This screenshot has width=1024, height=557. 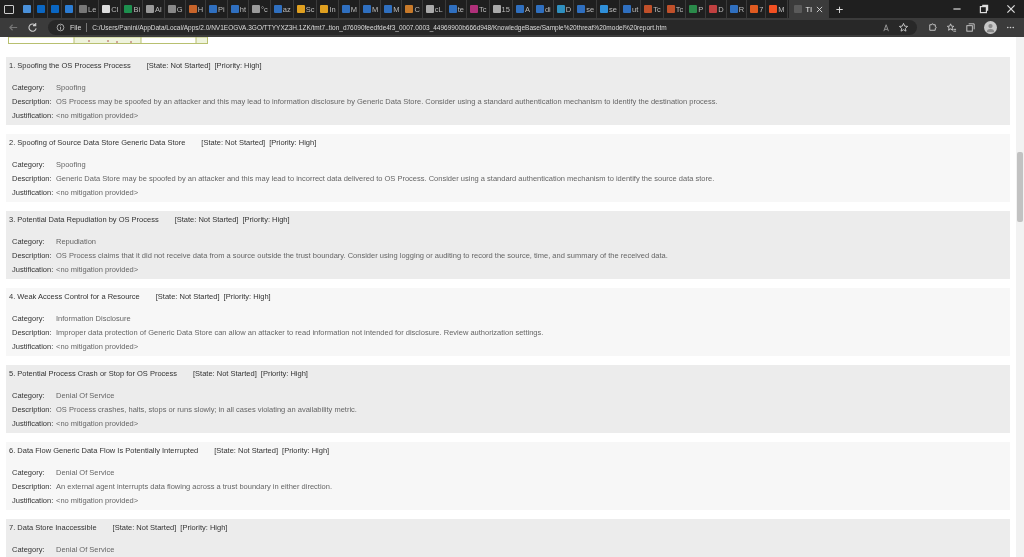 I want to click on workspaces-icon, so click(x=9, y=9).